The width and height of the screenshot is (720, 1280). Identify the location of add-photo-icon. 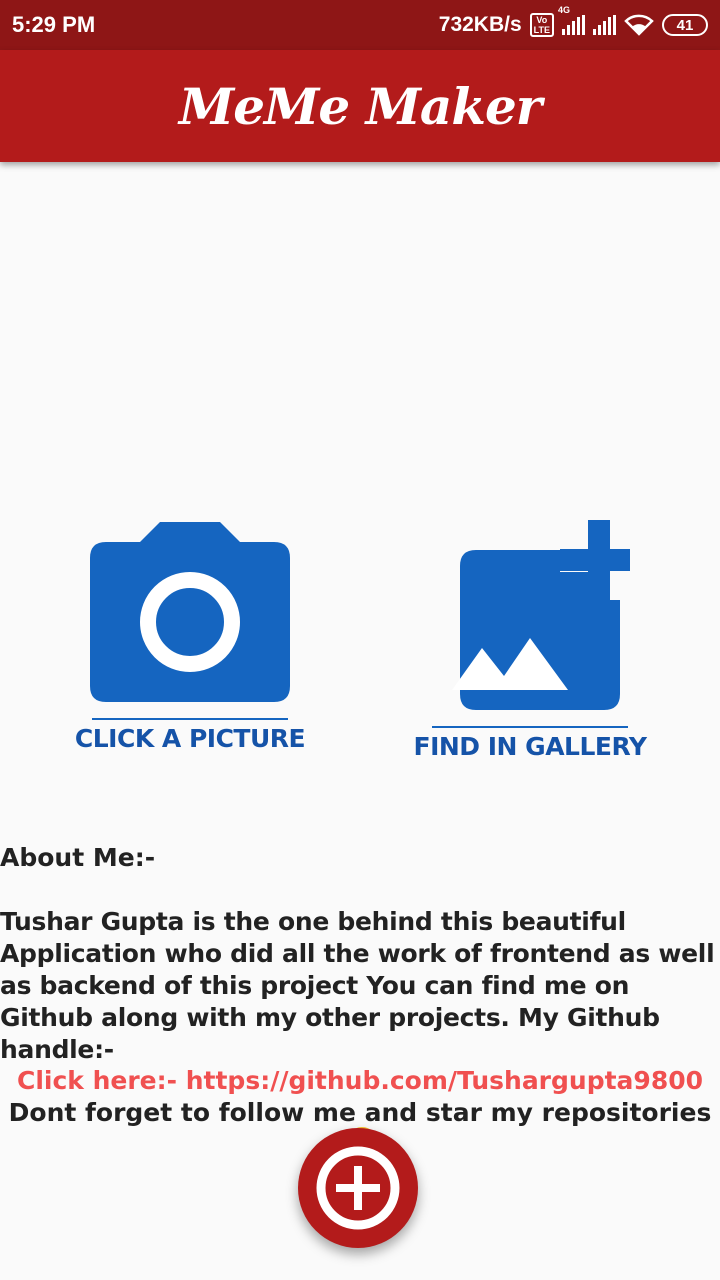
(541, 615).